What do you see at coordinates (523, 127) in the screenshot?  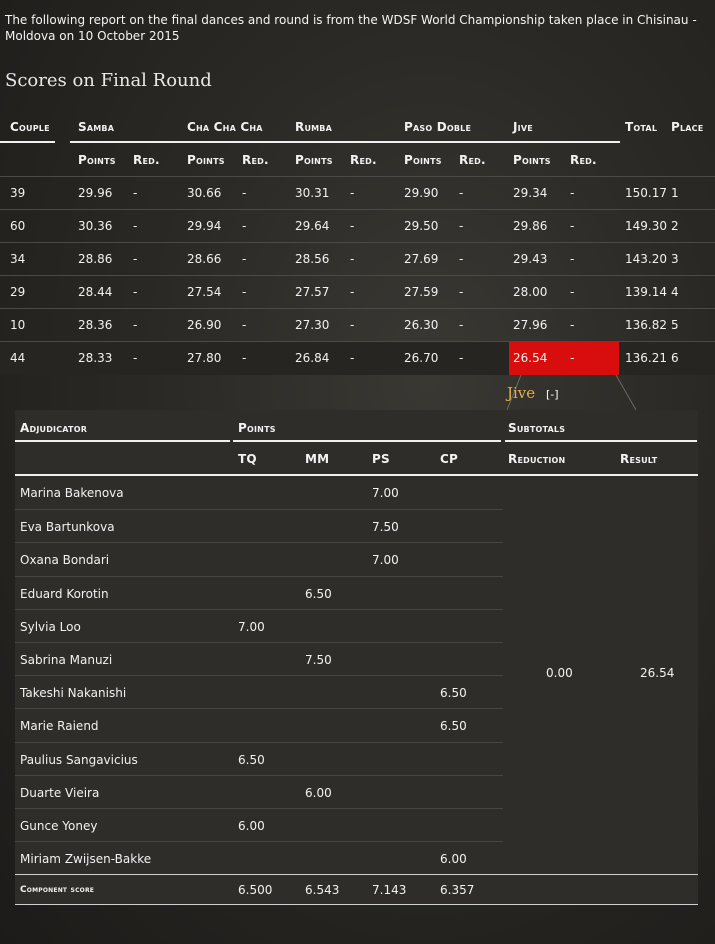 I see `header-jive: Jive` at bounding box center [523, 127].